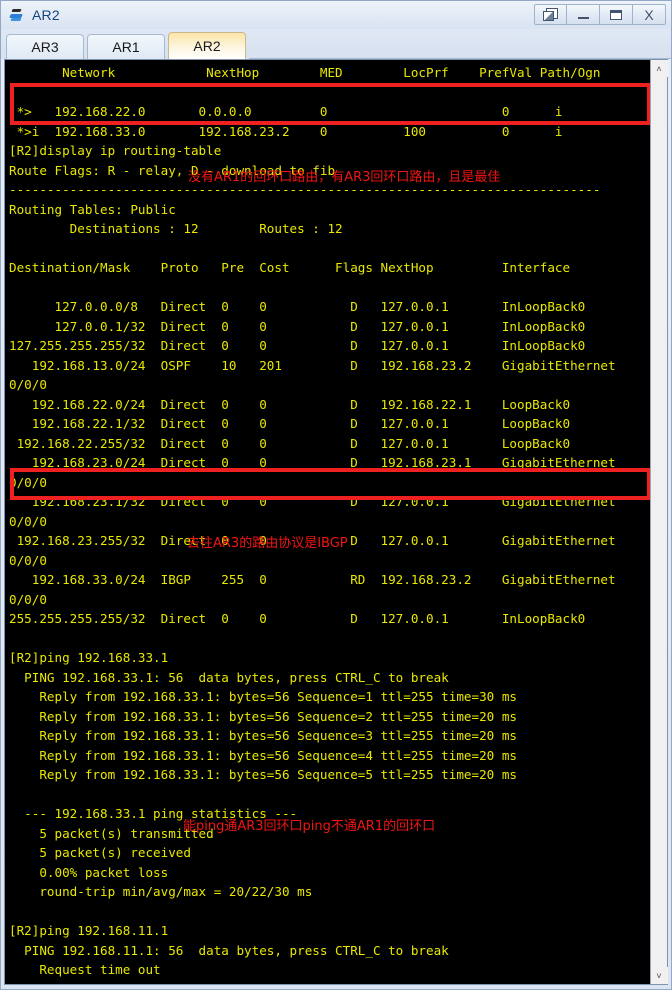 The width and height of the screenshot is (672, 990). Describe the element at coordinates (344, 177) in the screenshot. I see `annotation-no-ar1-loopback: 没有AR1的回环口路由，有AR3回环口路由，且是最佳` at that location.